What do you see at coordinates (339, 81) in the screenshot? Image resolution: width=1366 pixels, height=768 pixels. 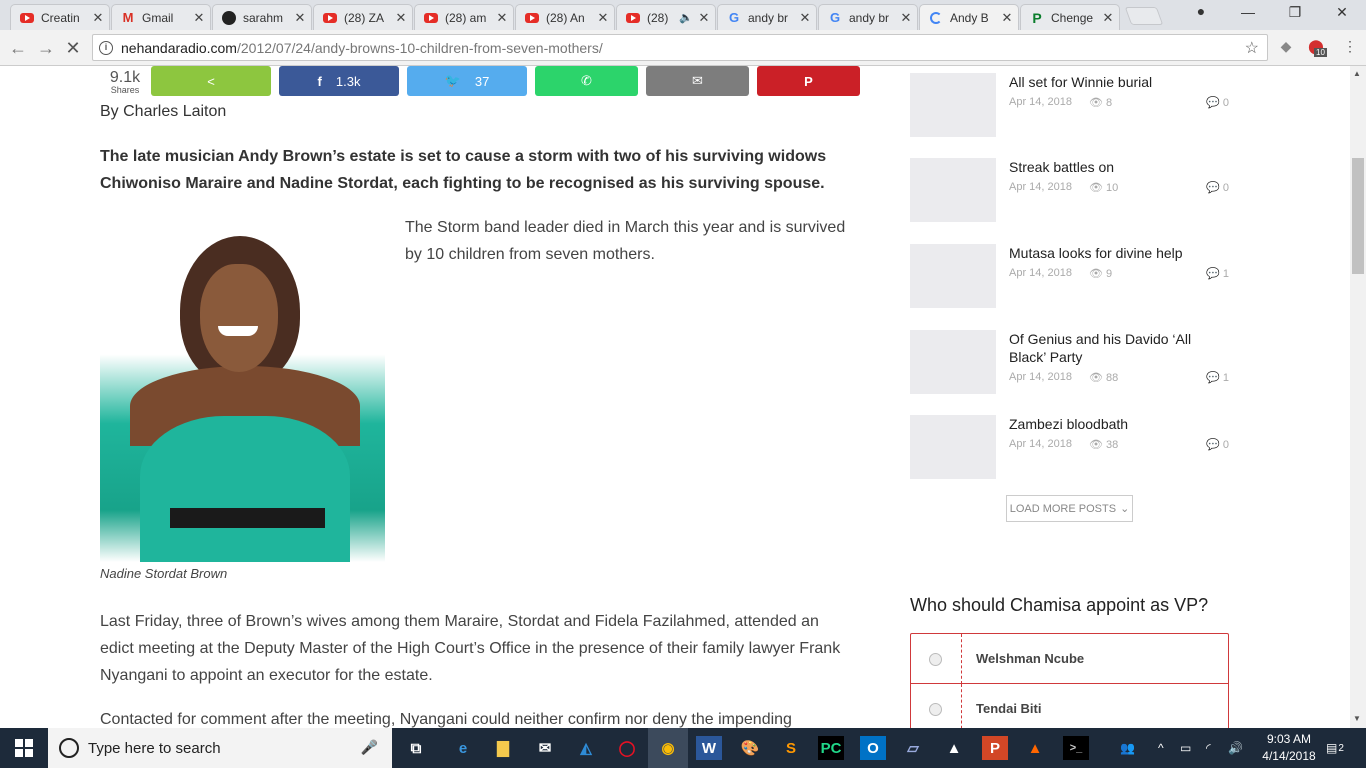 I see `facebook-share-button: f 1.3k` at bounding box center [339, 81].